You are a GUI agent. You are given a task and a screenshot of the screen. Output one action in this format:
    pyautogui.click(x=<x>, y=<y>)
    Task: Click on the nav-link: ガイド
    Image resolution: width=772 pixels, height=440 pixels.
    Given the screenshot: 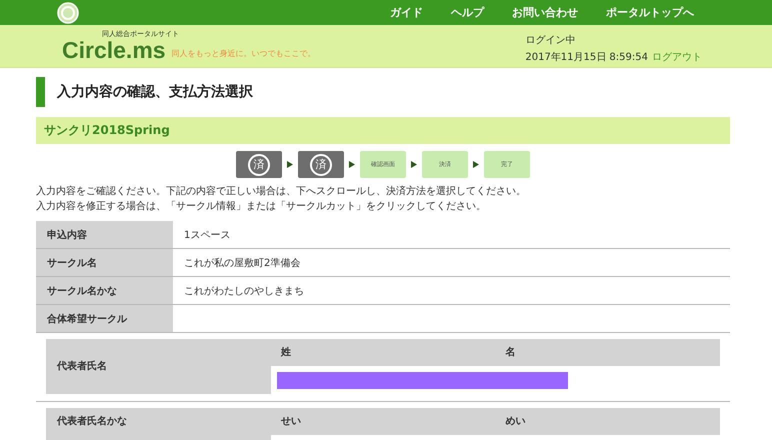 What is the action you would take?
    pyautogui.click(x=406, y=12)
    